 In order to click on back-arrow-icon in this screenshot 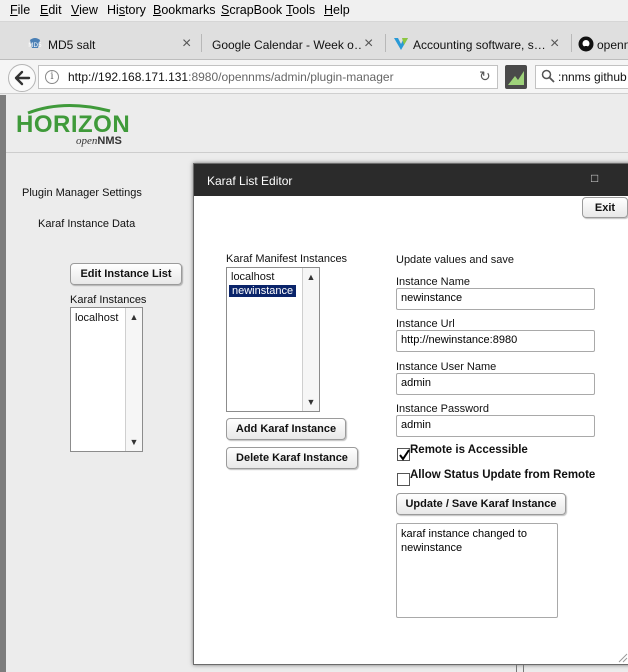, I will do `click(22, 78)`.